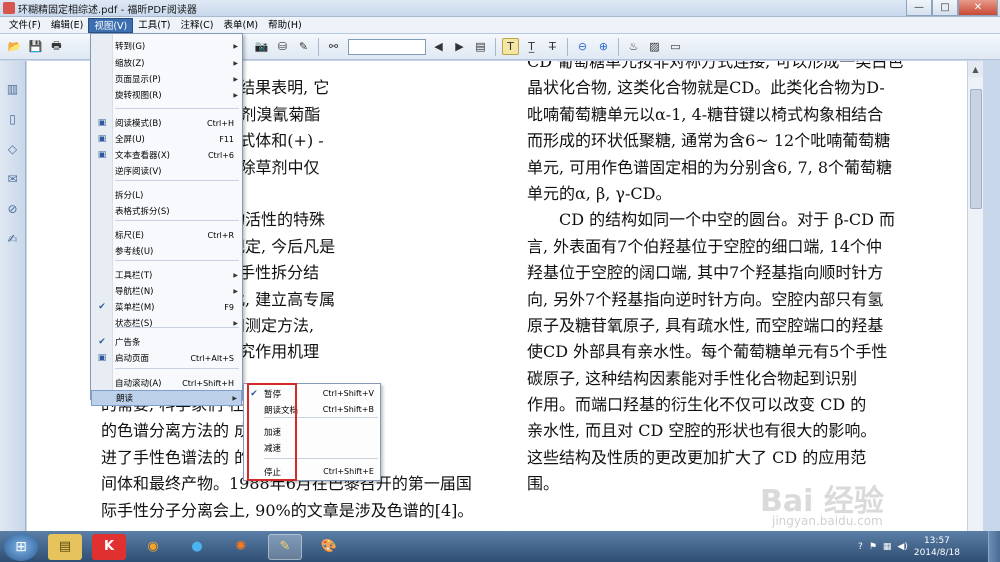 The width and height of the screenshot is (1000, 562). Describe the element at coordinates (976, 149) in the screenshot. I see `scroll-thumb` at that location.